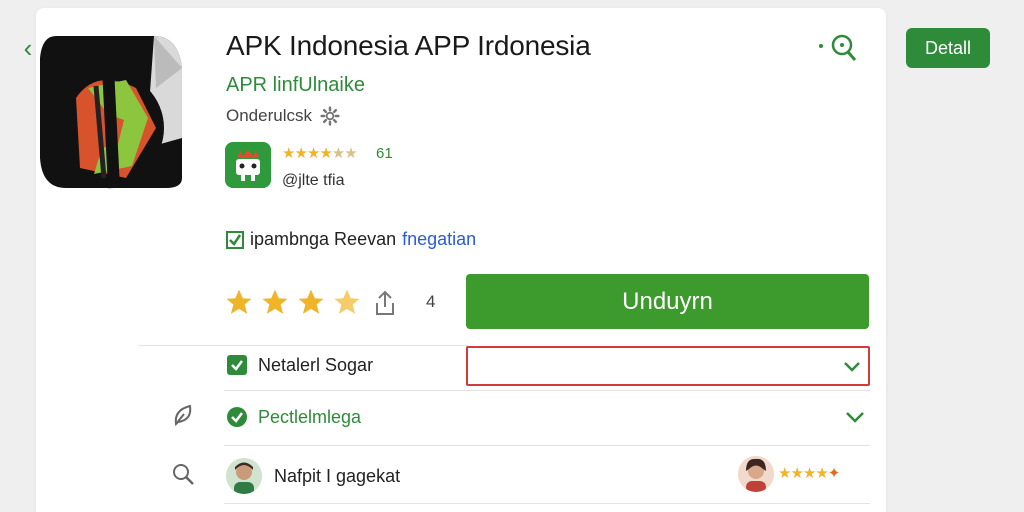  What do you see at coordinates (330, 116) in the screenshot?
I see `gear-icon` at bounding box center [330, 116].